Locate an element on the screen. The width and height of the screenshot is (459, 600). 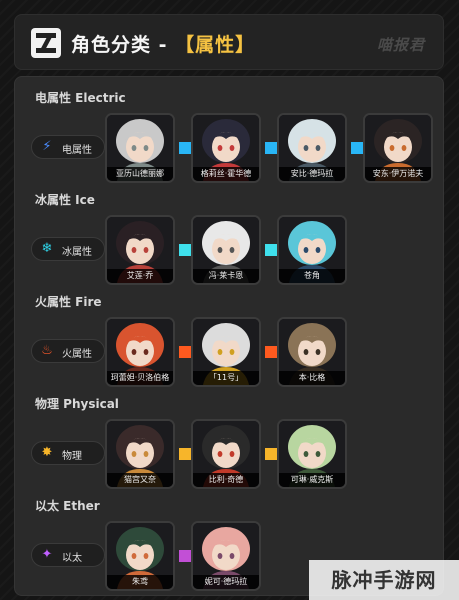
attribute-tag-label: 物理 is located at coordinates (72, 456).